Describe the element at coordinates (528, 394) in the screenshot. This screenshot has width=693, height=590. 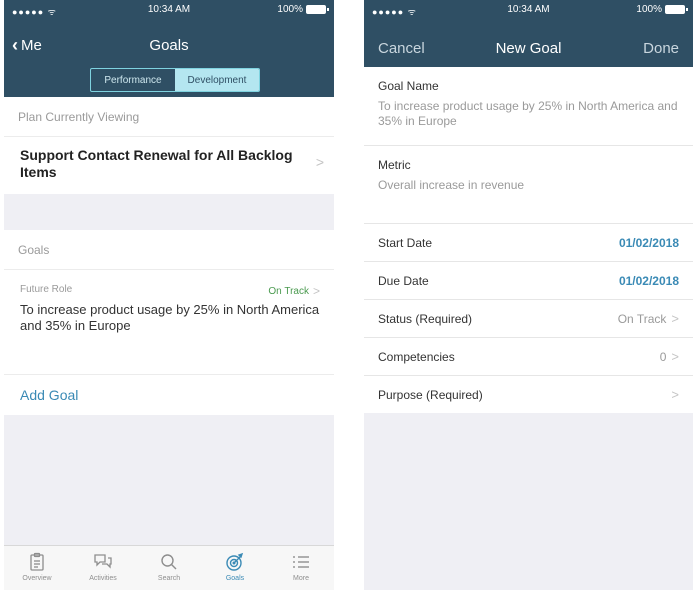
I see `purpose-row: Purpose (Required) >` at that location.